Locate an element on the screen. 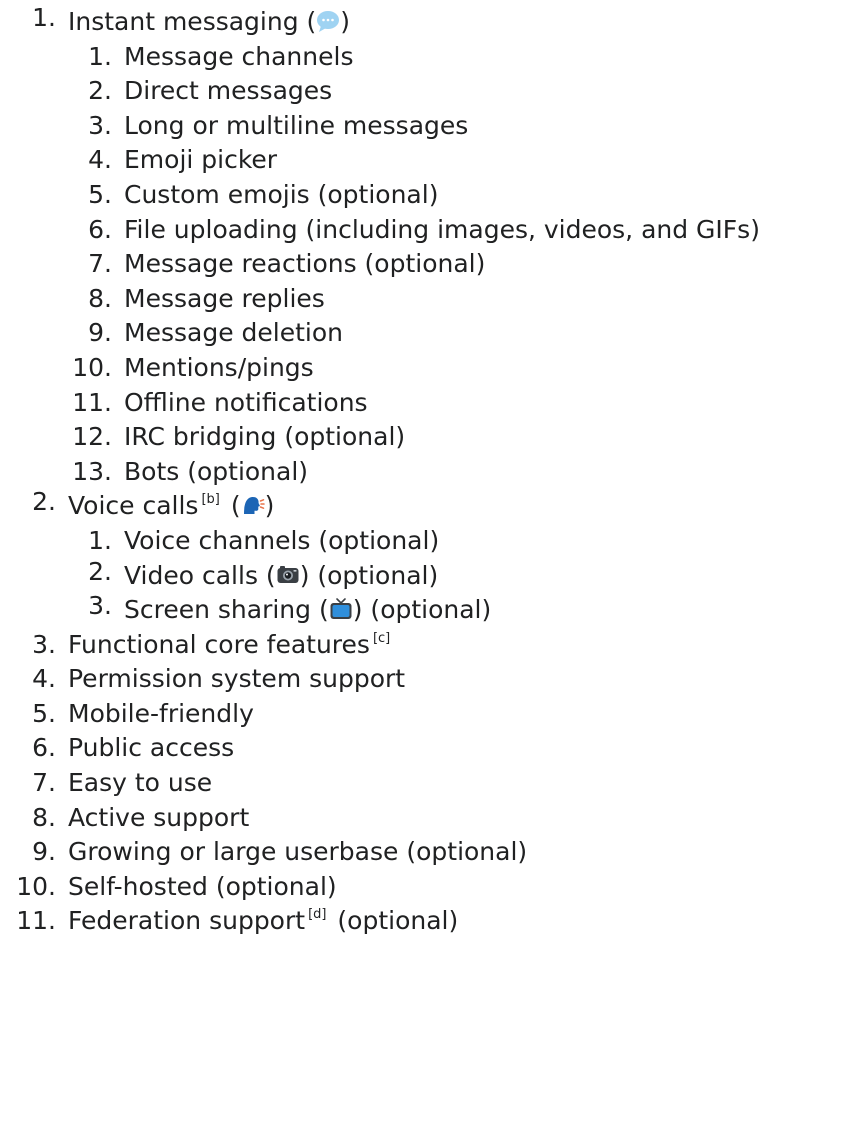 The image size is (845, 1148). list-item-federation: 11. Federation support [d] (optional) is located at coordinates (422, 921).